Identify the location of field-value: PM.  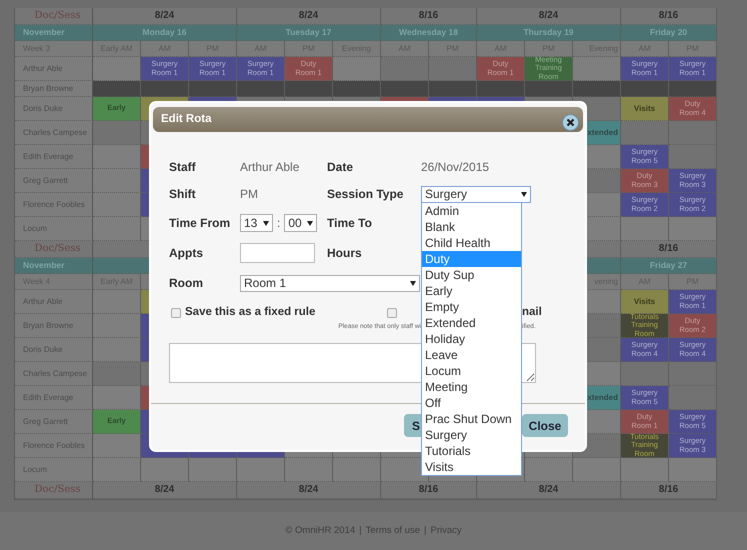
(249, 194).